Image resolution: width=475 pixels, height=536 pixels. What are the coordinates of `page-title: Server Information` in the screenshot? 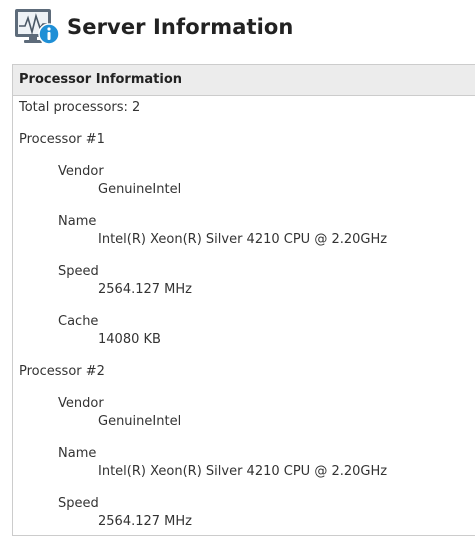 It's located at (180, 27).